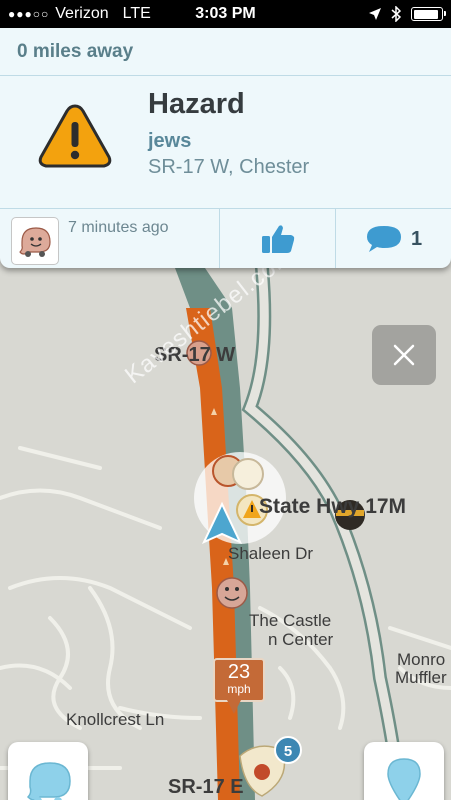 The image size is (451, 800). I want to click on comment-count: 1, so click(416, 238).